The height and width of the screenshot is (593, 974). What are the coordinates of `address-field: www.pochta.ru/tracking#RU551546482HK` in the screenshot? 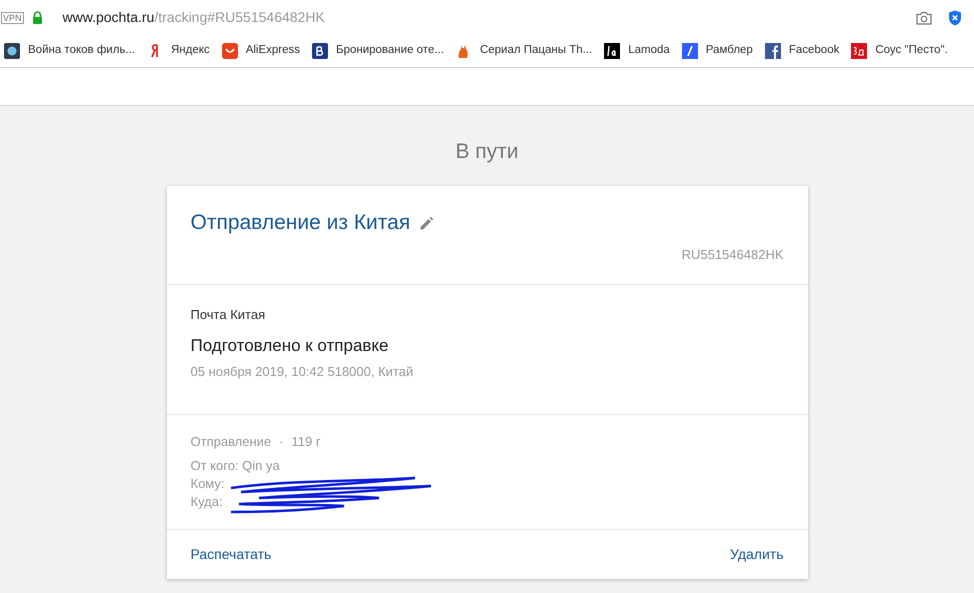 It's located at (489, 17).